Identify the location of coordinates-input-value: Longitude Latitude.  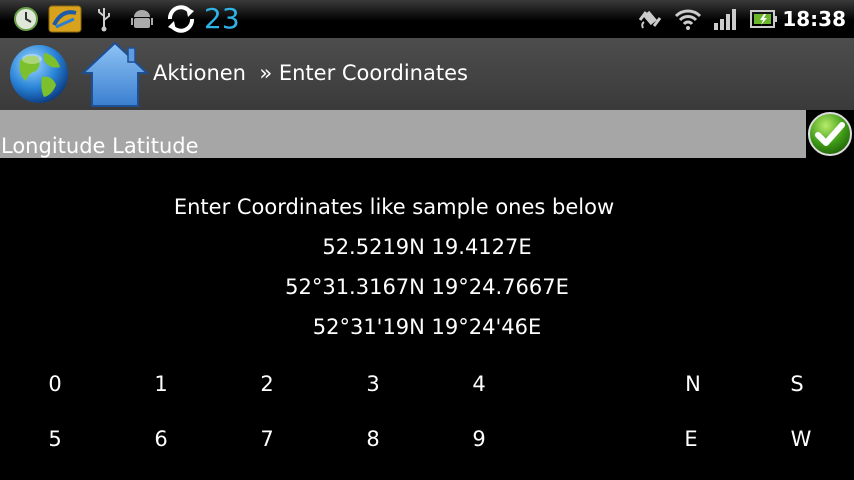
(100, 146).